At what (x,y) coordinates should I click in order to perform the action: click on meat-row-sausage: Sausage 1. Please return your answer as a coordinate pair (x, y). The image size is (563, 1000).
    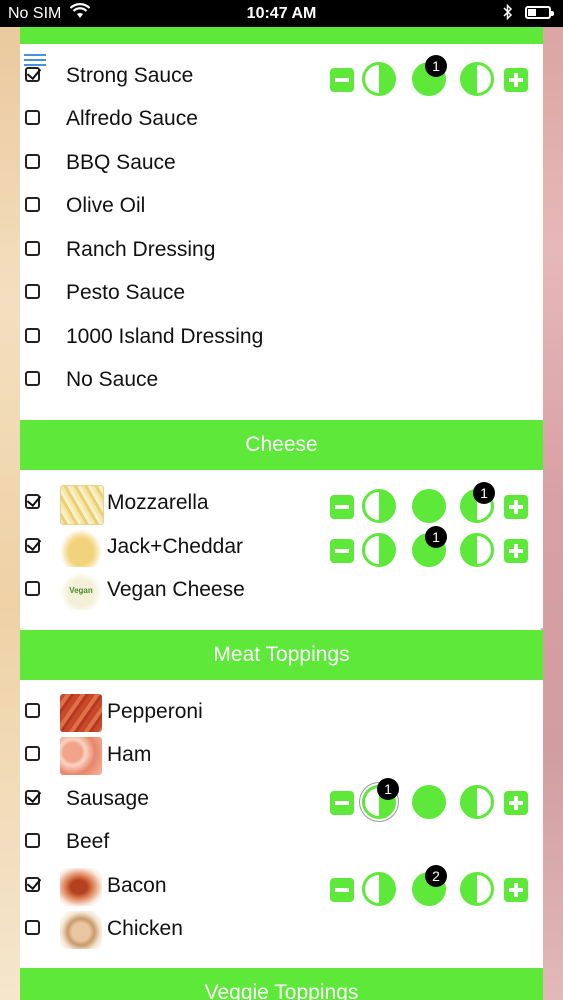
    Looking at the image, I should click on (281, 800).